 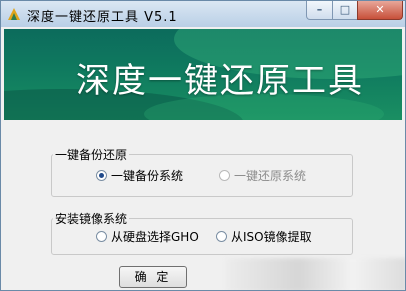 I want to click on radio-restore-system-label: 一键还原系统, so click(x=270, y=176).